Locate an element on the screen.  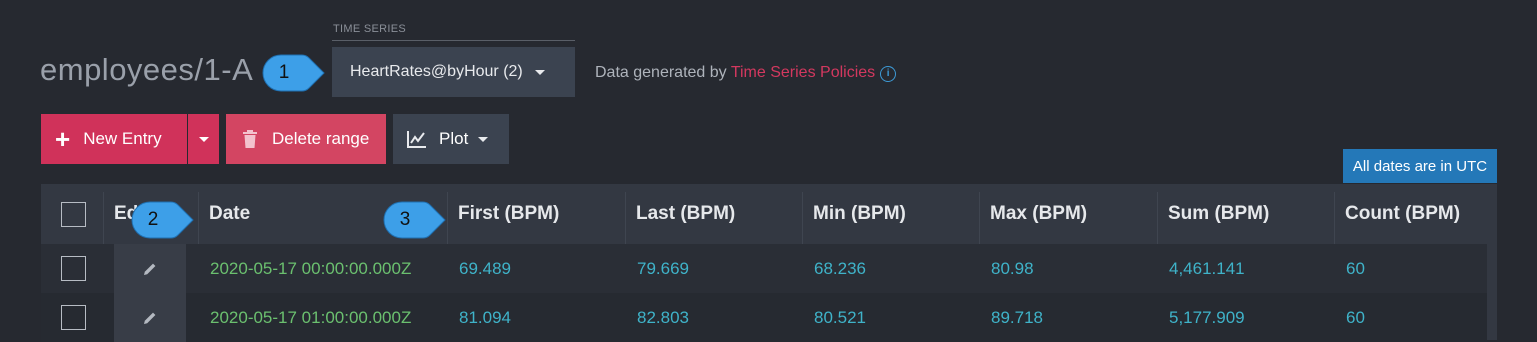
line-chart-icon is located at coordinates (416, 139).